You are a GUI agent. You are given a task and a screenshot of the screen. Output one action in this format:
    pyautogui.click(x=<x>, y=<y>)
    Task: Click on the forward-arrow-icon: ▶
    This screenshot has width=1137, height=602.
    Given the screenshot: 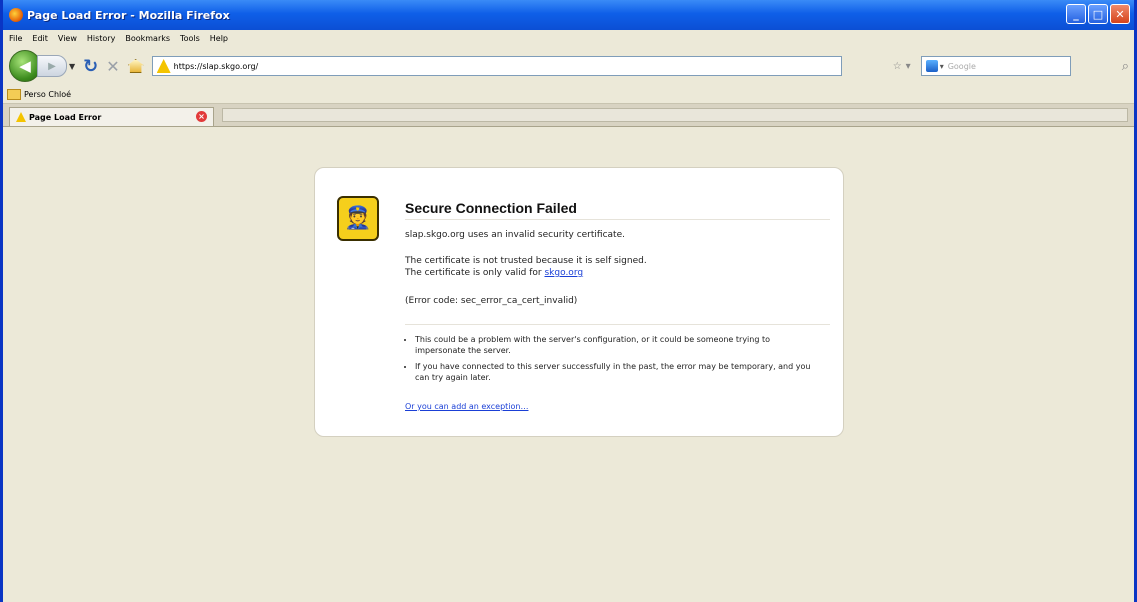 What is the action you would take?
    pyautogui.click(x=52, y=66)
    